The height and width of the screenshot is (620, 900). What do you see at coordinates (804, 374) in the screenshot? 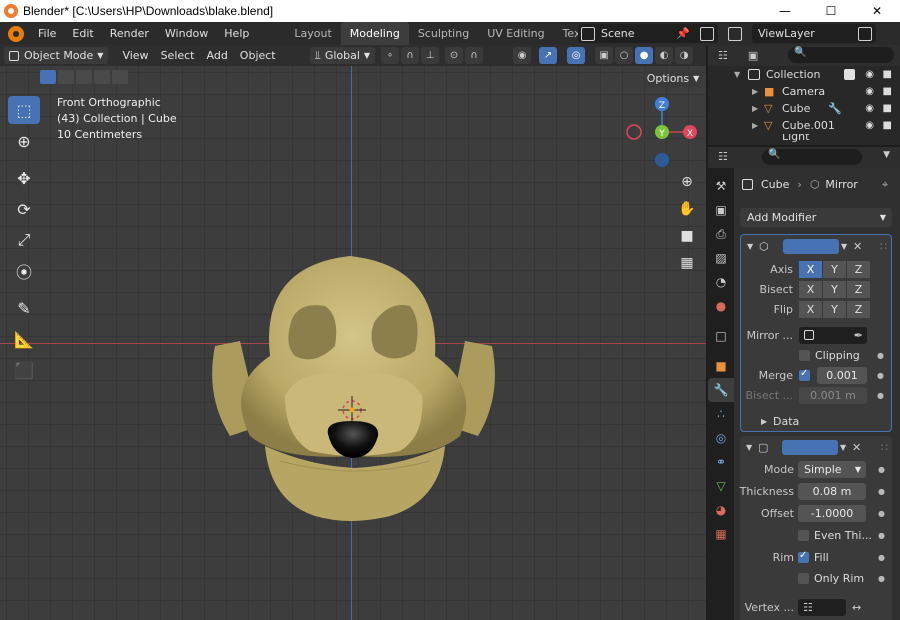
I see `merge-checkbox` at bounding box center [804, 374].